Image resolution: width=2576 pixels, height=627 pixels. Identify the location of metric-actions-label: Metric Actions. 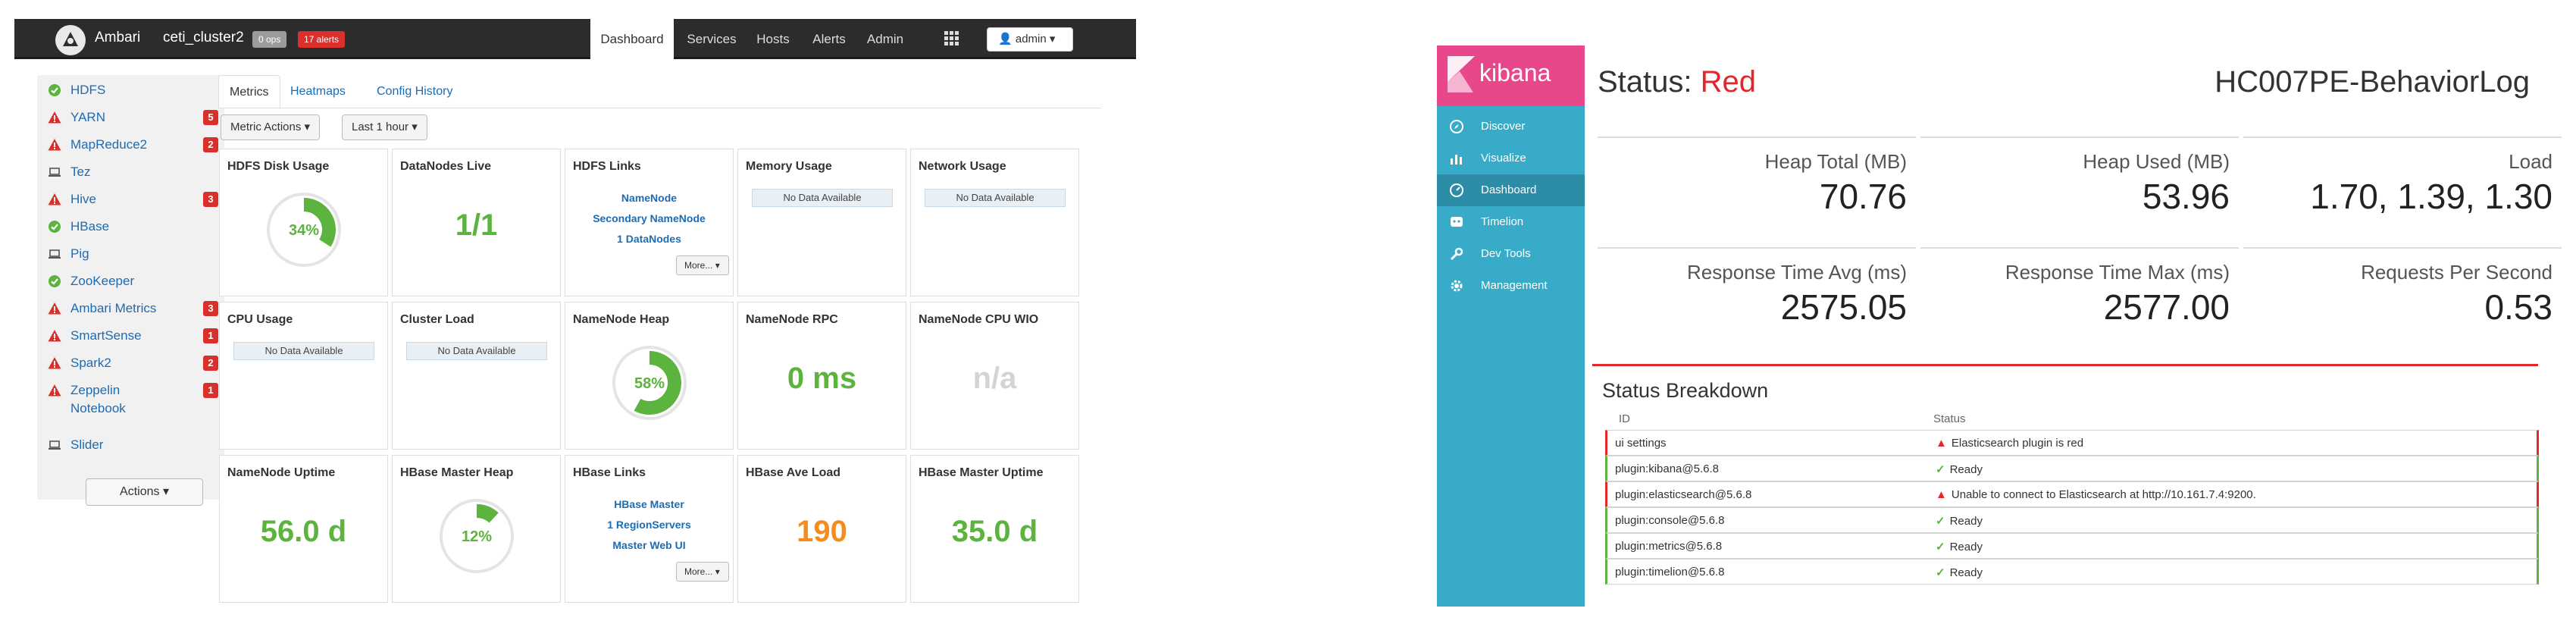
(266, 127).